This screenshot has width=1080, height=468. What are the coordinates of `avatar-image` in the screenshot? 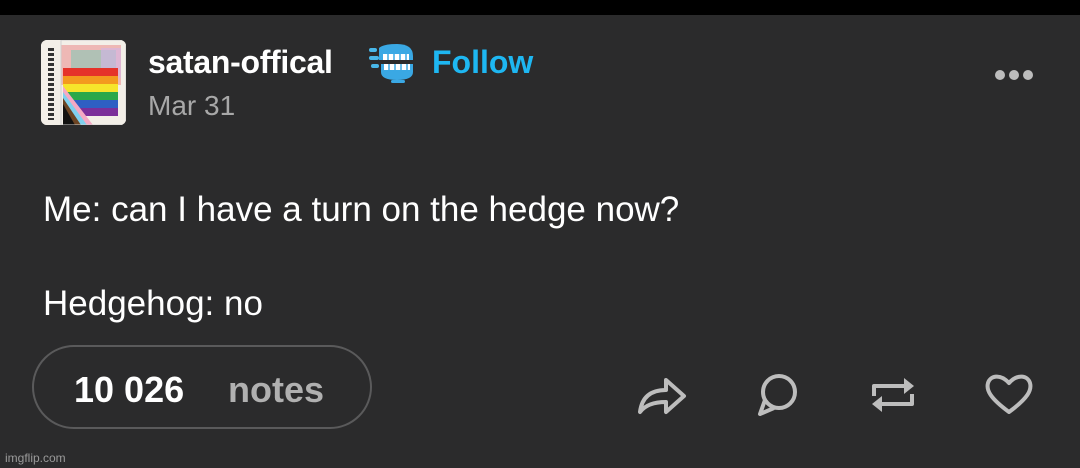 It's located at (83, 82).